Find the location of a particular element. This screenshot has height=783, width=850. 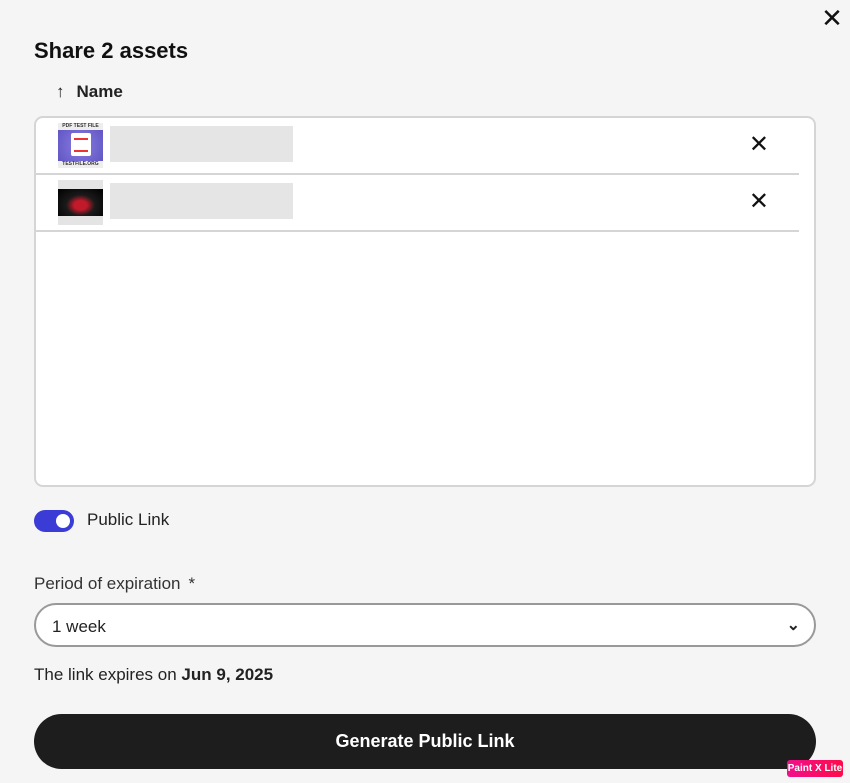

expiry-text: The link expires on Jun 9, 2025 is located at coordinates (154, 674).